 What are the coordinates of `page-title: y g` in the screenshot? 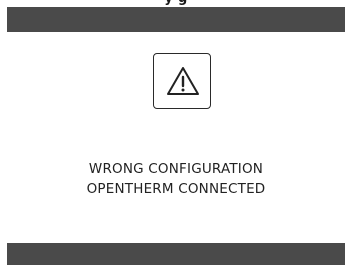 It's located at (176, 3).